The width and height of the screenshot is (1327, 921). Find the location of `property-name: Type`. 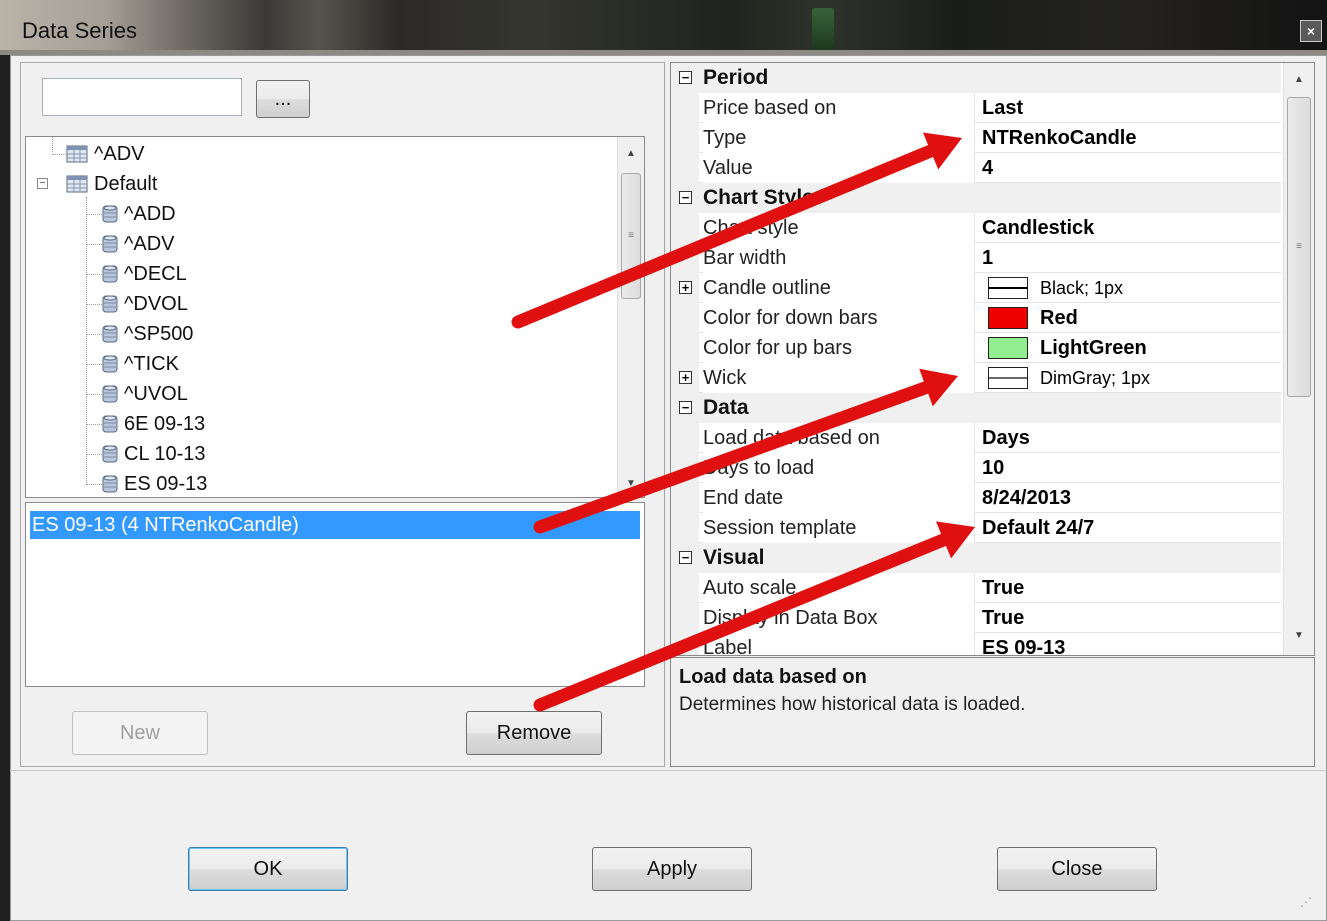

property-name: Type is located at coordinates (839, 138).